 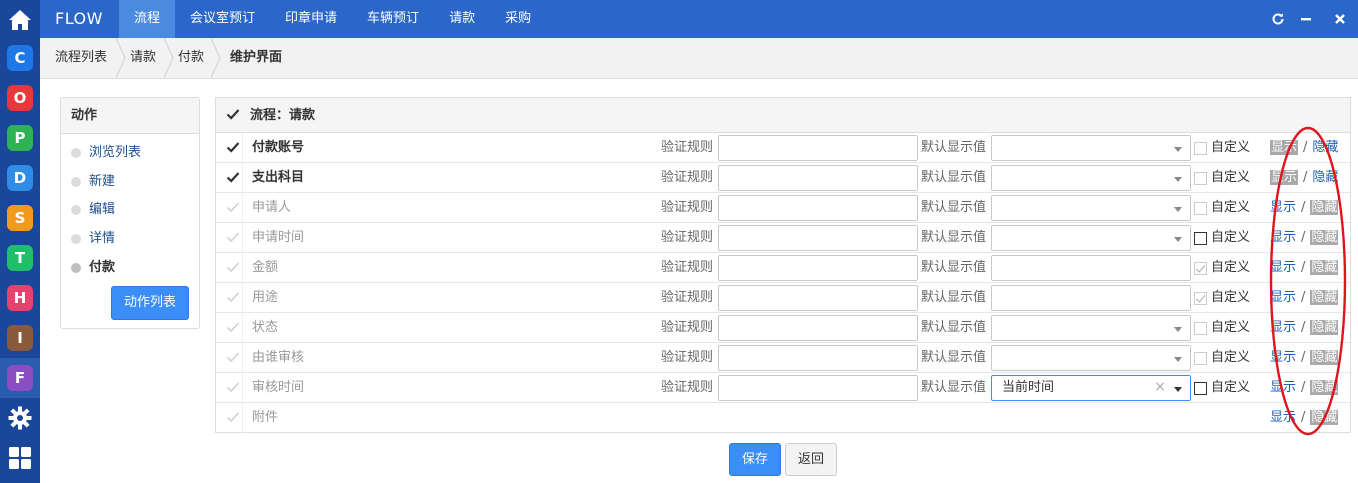 What do you see at coordinates (20, 58) in the screenshot?
I see `rail-app-c-button: C` at bounding box center [20, 58].